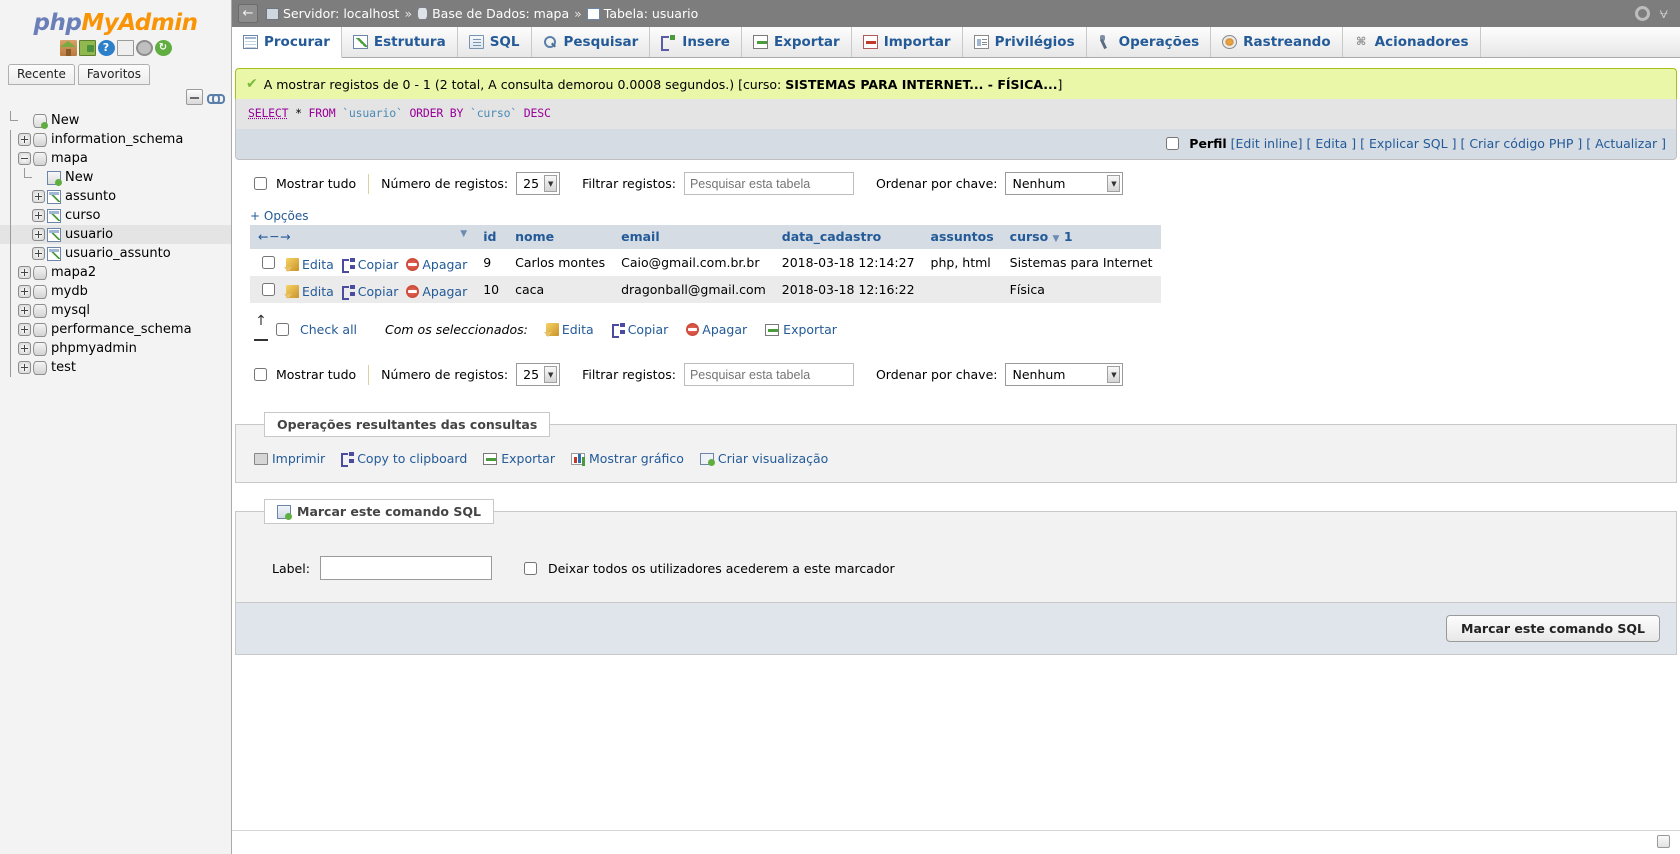 The image size is (1680, 854). Describe the element at coordinates (494, 42) in the screenshot. I see `tab-sql: SQL` at that location.